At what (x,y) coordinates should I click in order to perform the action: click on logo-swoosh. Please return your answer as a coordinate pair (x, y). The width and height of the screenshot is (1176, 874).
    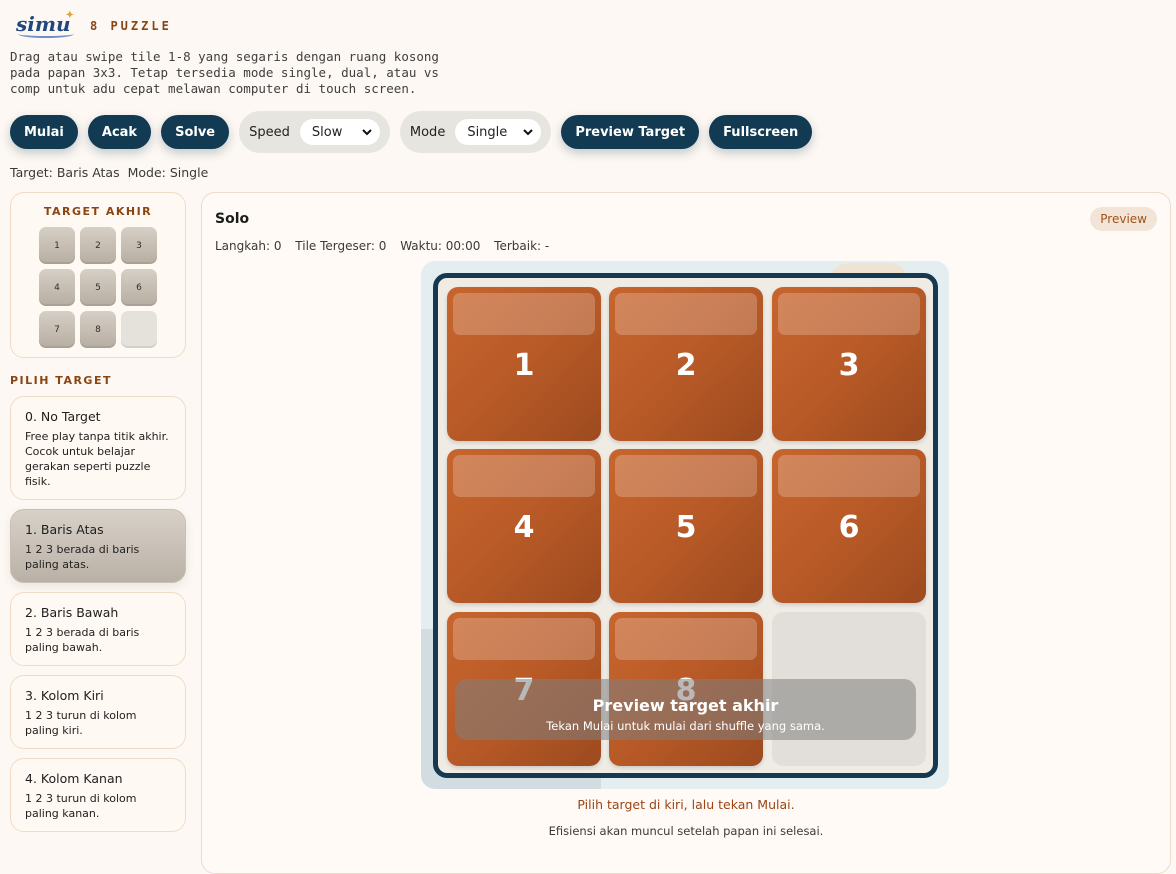
    Looking at the image, I should click on (46, 34).